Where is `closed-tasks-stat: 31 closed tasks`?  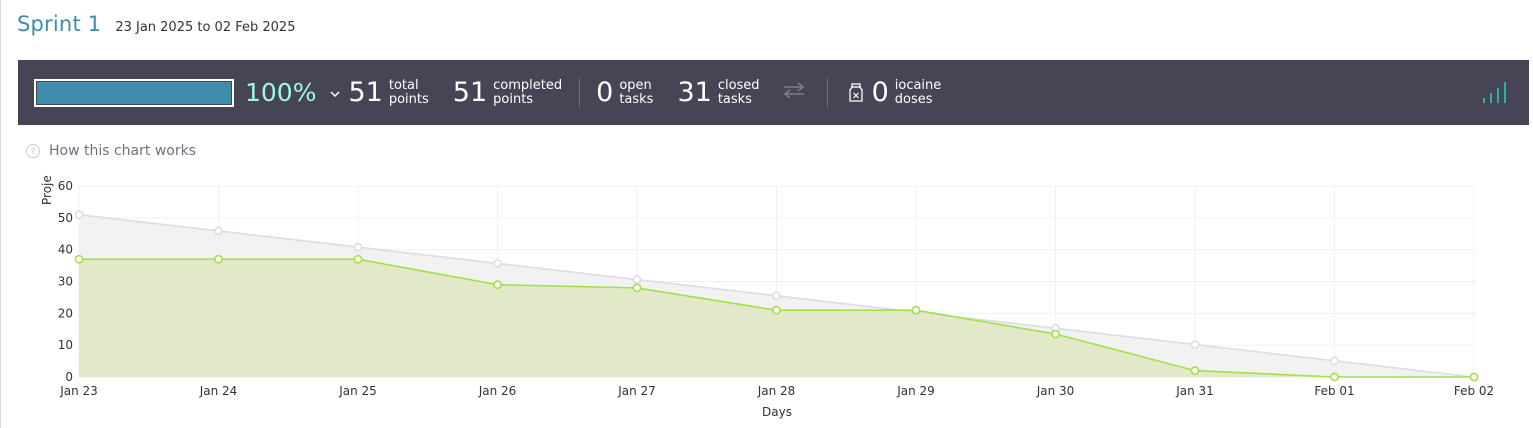 closed-tasks-stat: 31 closed tasks is located at coordinates (718, 92).